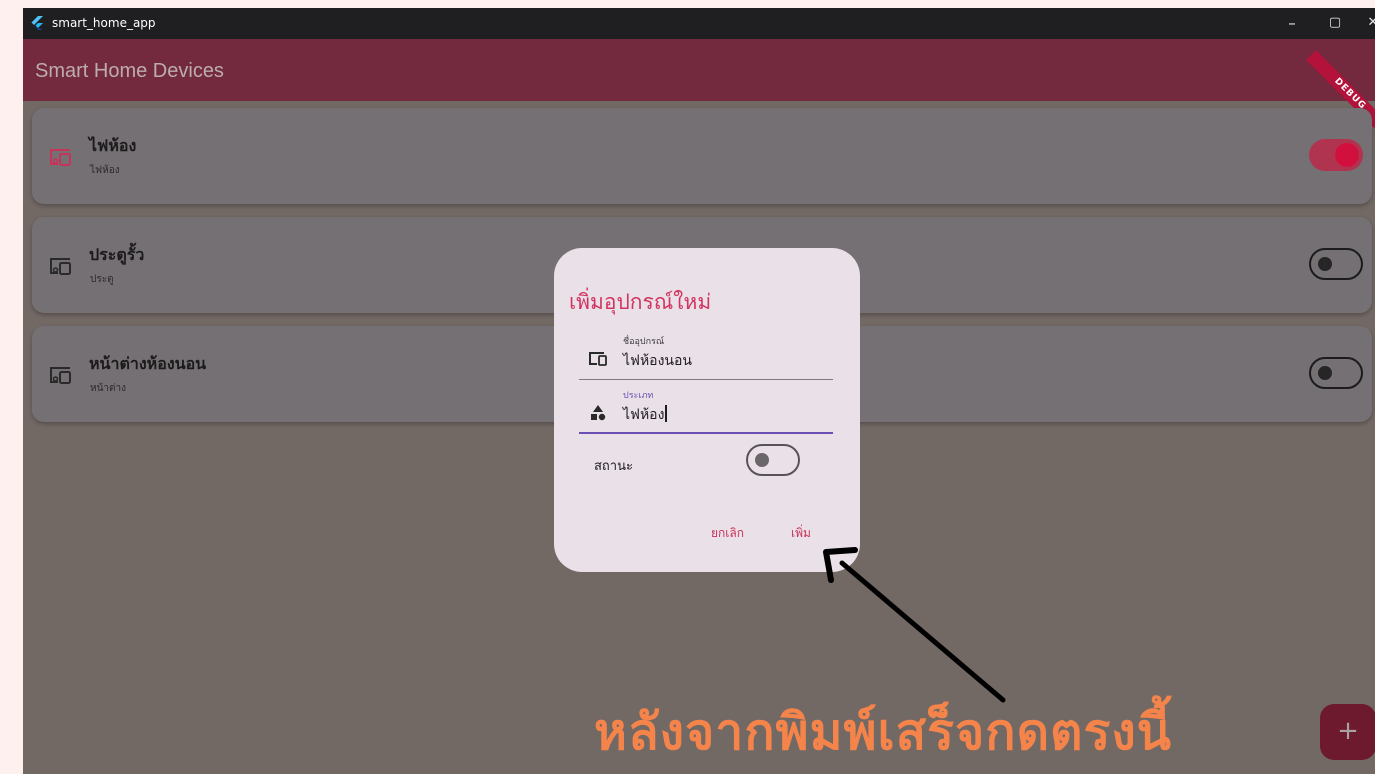 This screenshot has height=774, width=1375. What do you see at coordinates (37, 23) in the screenshot?
I see `flutter-icon` at bounding box center [37, 23].